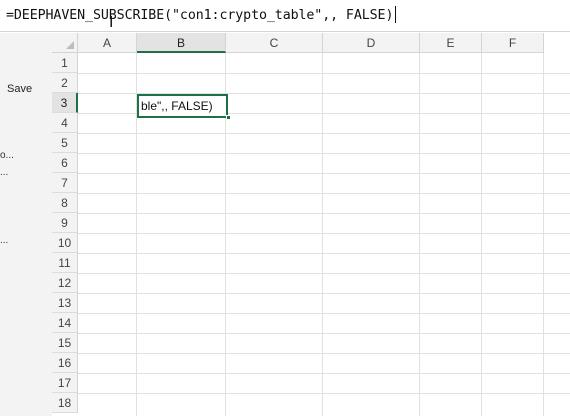 This screenshot has height=416, width=570. I want to click on active-cell-b3: ble",, FALSE), so click(182, 106).